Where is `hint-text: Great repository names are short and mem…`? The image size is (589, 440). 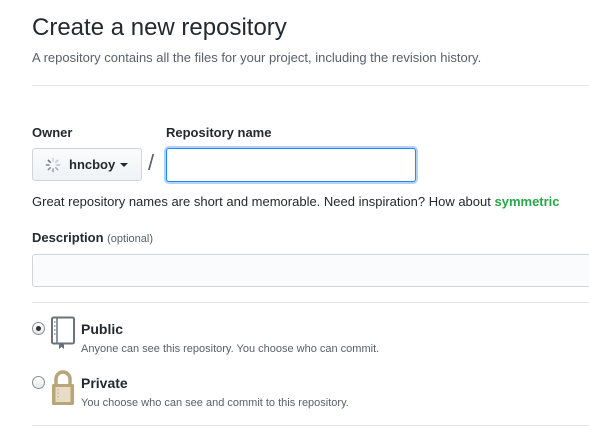 hint-text: Great repository names are short and mem… is located at coordinates (261, 201).